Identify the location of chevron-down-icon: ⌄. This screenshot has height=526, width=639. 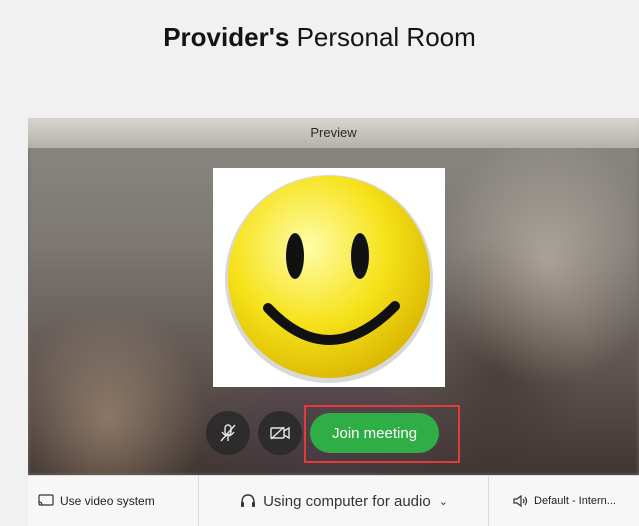
(443, 501).